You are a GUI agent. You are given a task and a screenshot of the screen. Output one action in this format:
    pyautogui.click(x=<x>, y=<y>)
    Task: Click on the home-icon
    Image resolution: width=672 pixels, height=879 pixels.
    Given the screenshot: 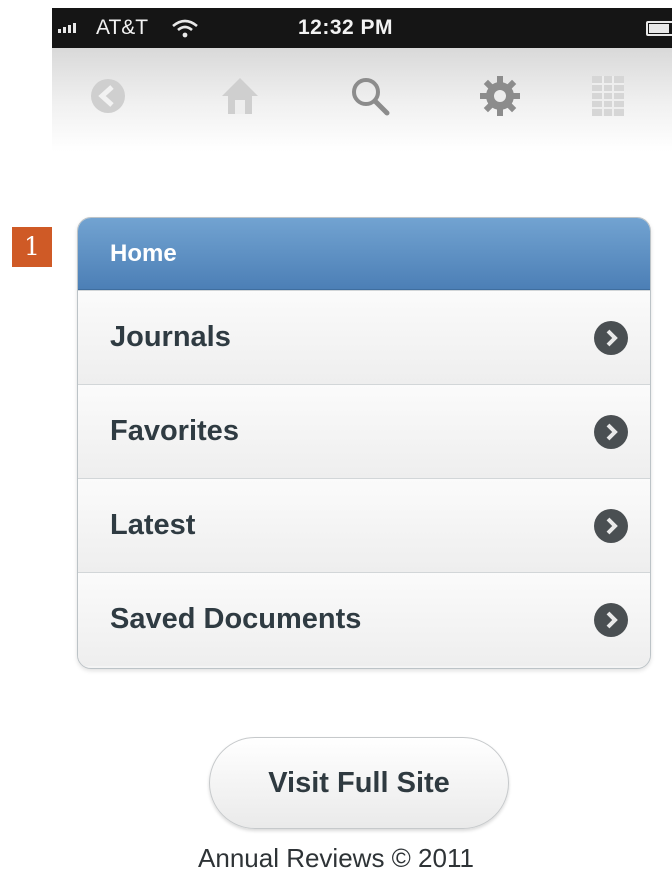 What is the action you would take?
    pyautogui.click(x=240, y=96)
    